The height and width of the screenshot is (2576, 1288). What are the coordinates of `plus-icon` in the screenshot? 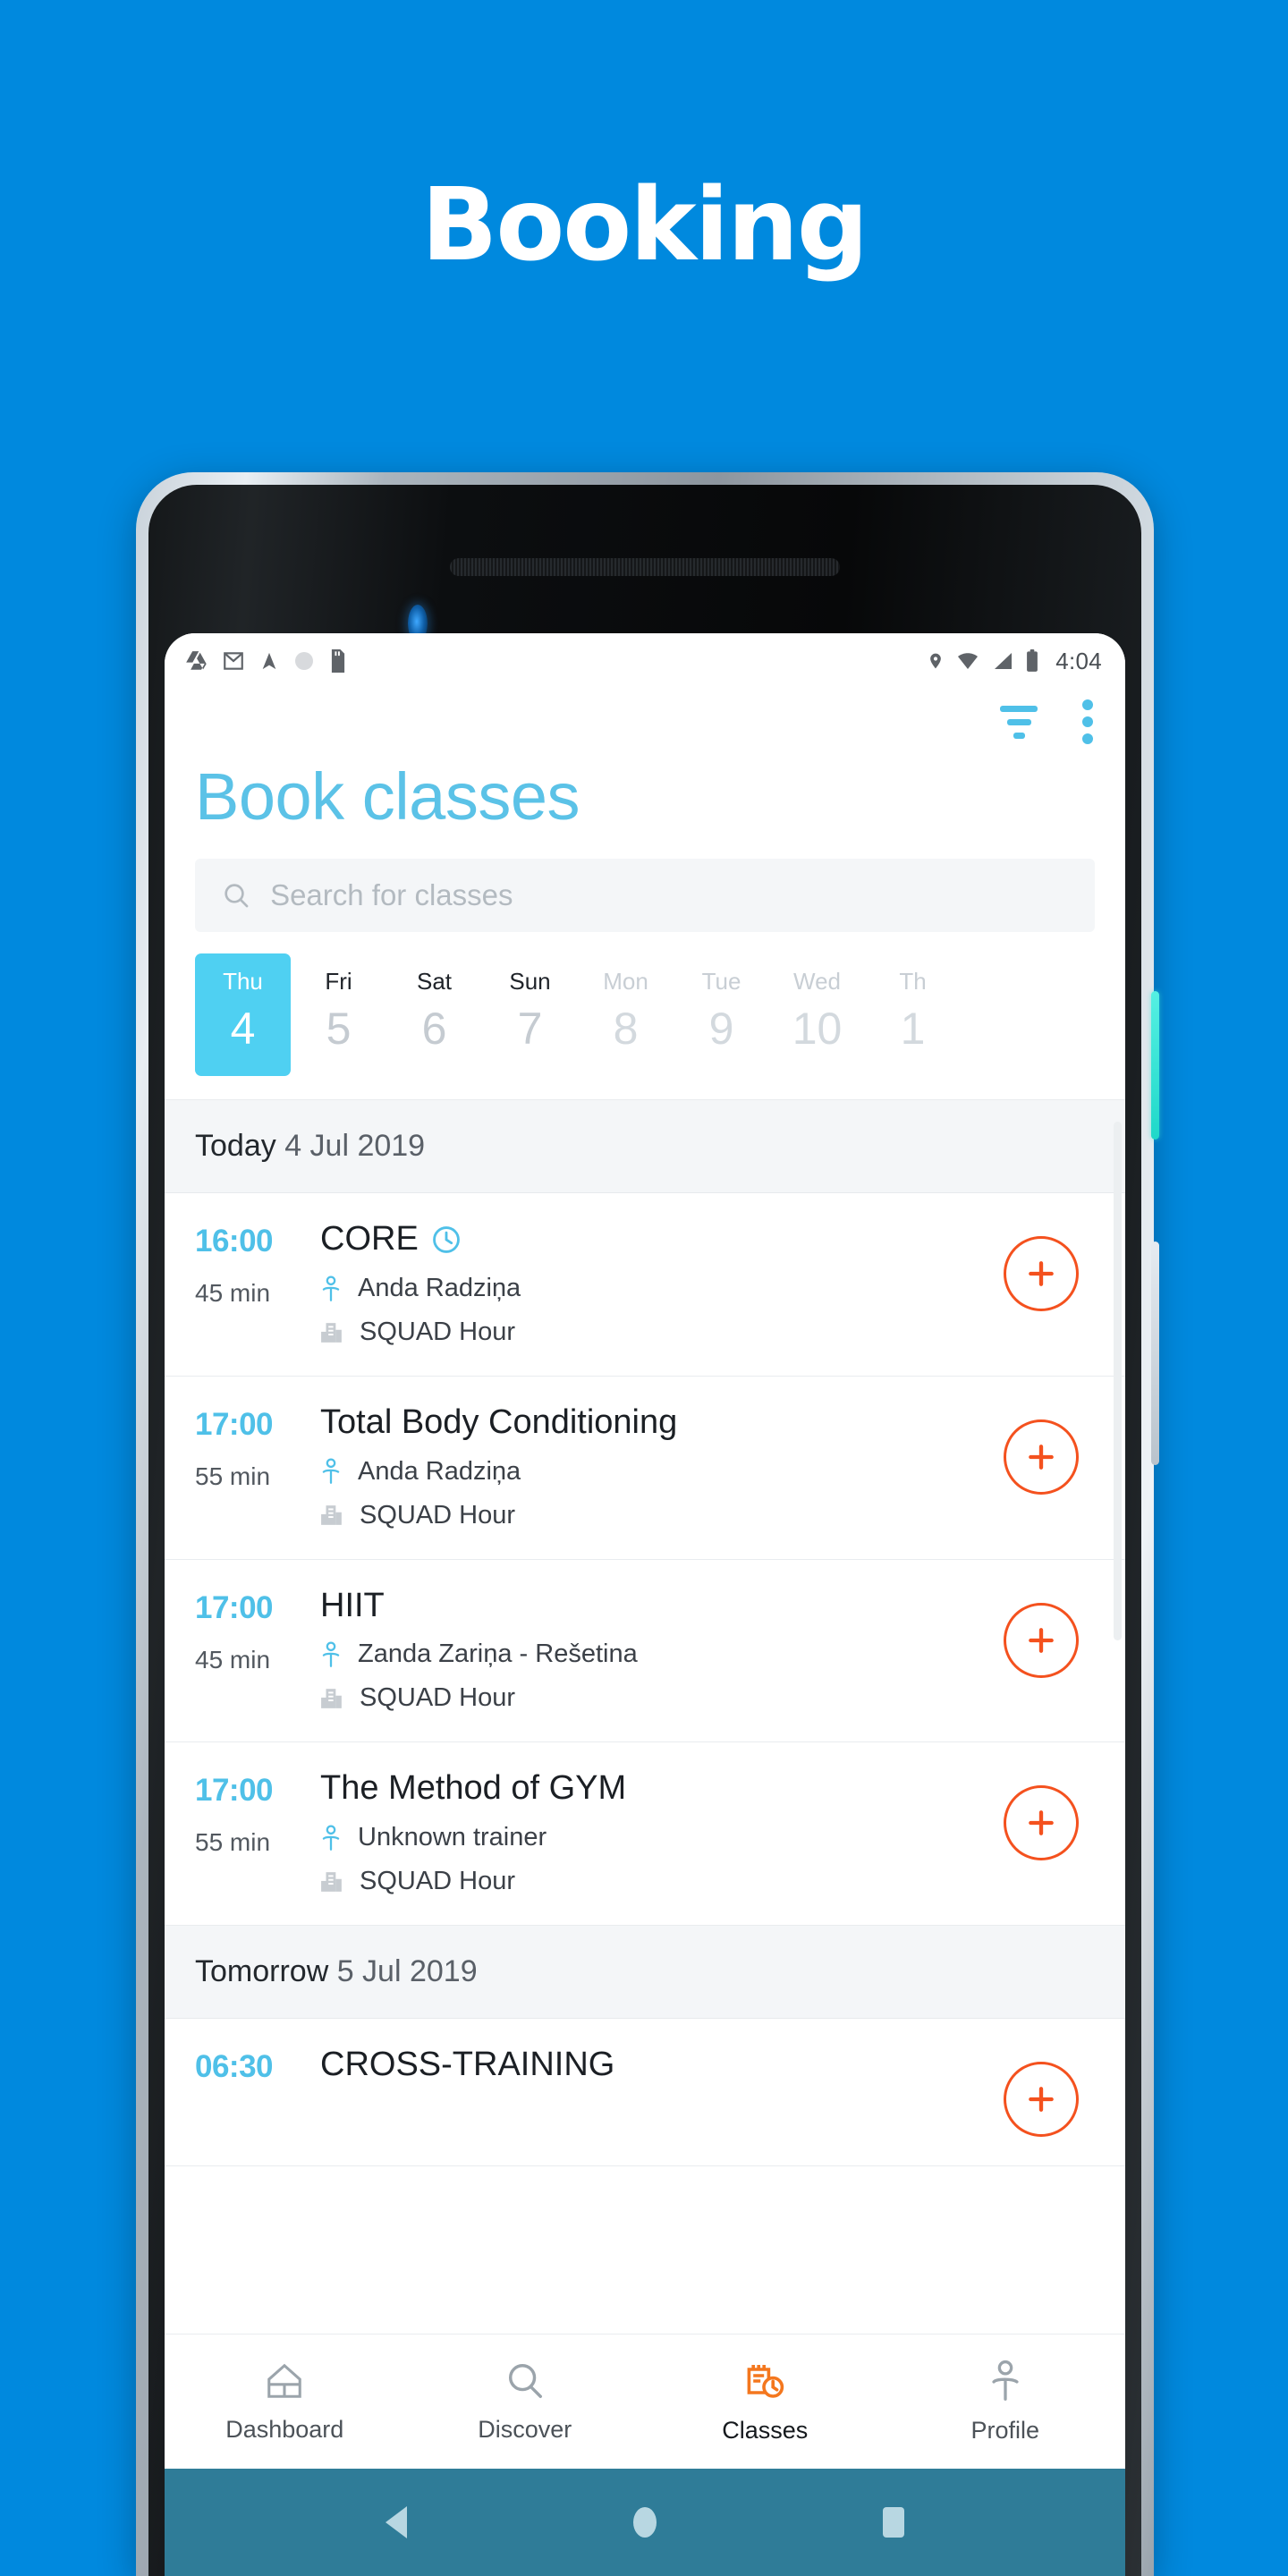 It's located at (1041, 1457).